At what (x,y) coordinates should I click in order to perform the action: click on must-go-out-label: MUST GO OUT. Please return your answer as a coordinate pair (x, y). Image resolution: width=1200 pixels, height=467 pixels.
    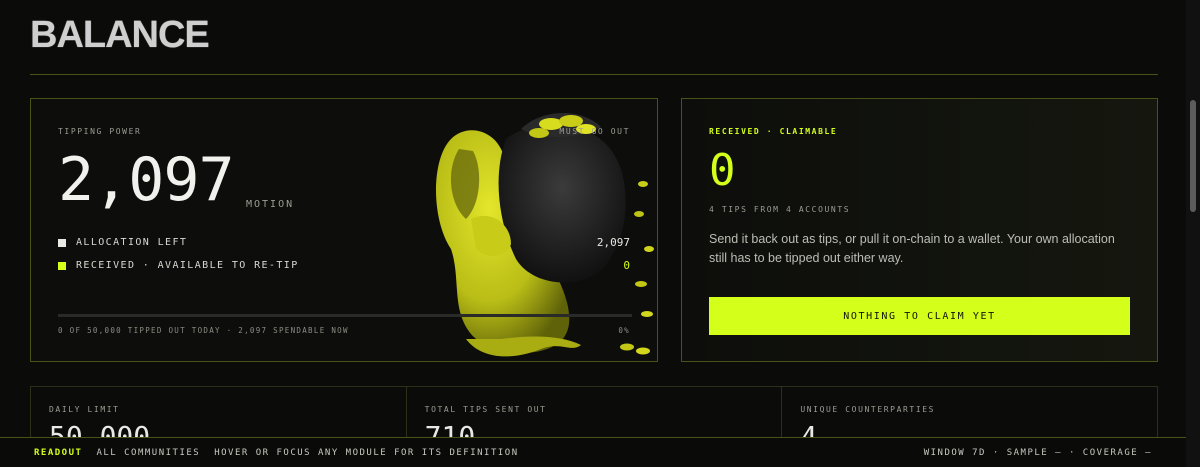
    Looking at the image, I should click on (594, 131).